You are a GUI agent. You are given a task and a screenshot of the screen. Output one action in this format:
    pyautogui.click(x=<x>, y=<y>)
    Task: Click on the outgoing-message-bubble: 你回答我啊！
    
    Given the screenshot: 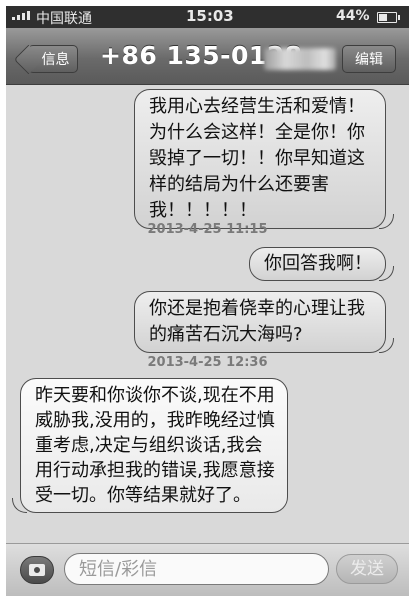 What is the action you would take?
    pyautogui.click(x=321, y=264)
    